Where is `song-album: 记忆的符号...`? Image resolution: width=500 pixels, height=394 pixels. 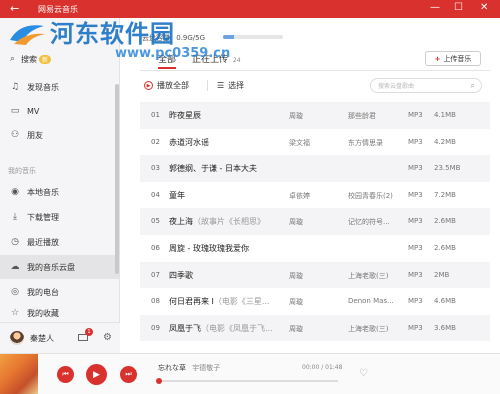 song-album: 记忆的符号... is located at coordinates (369, 222).